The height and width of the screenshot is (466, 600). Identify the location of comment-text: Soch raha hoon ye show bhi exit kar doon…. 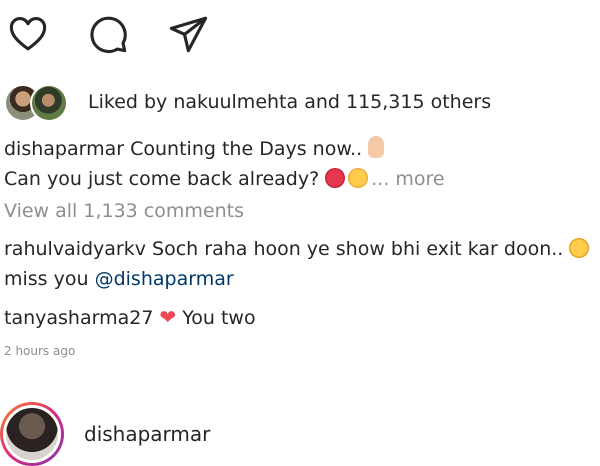
(358, 249).